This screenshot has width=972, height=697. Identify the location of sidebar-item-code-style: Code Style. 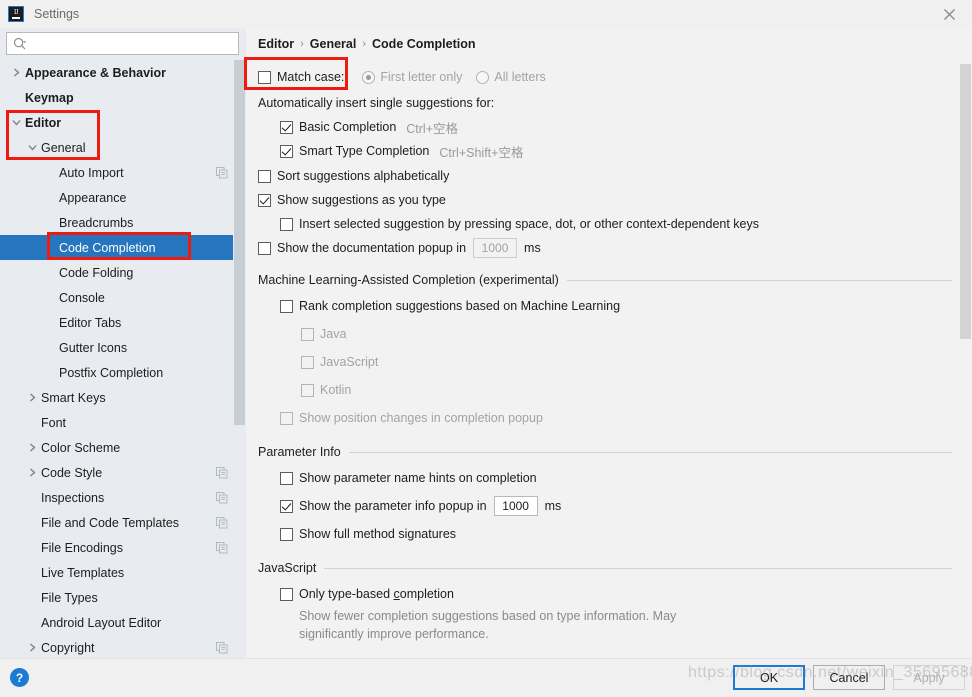
(123, 472).